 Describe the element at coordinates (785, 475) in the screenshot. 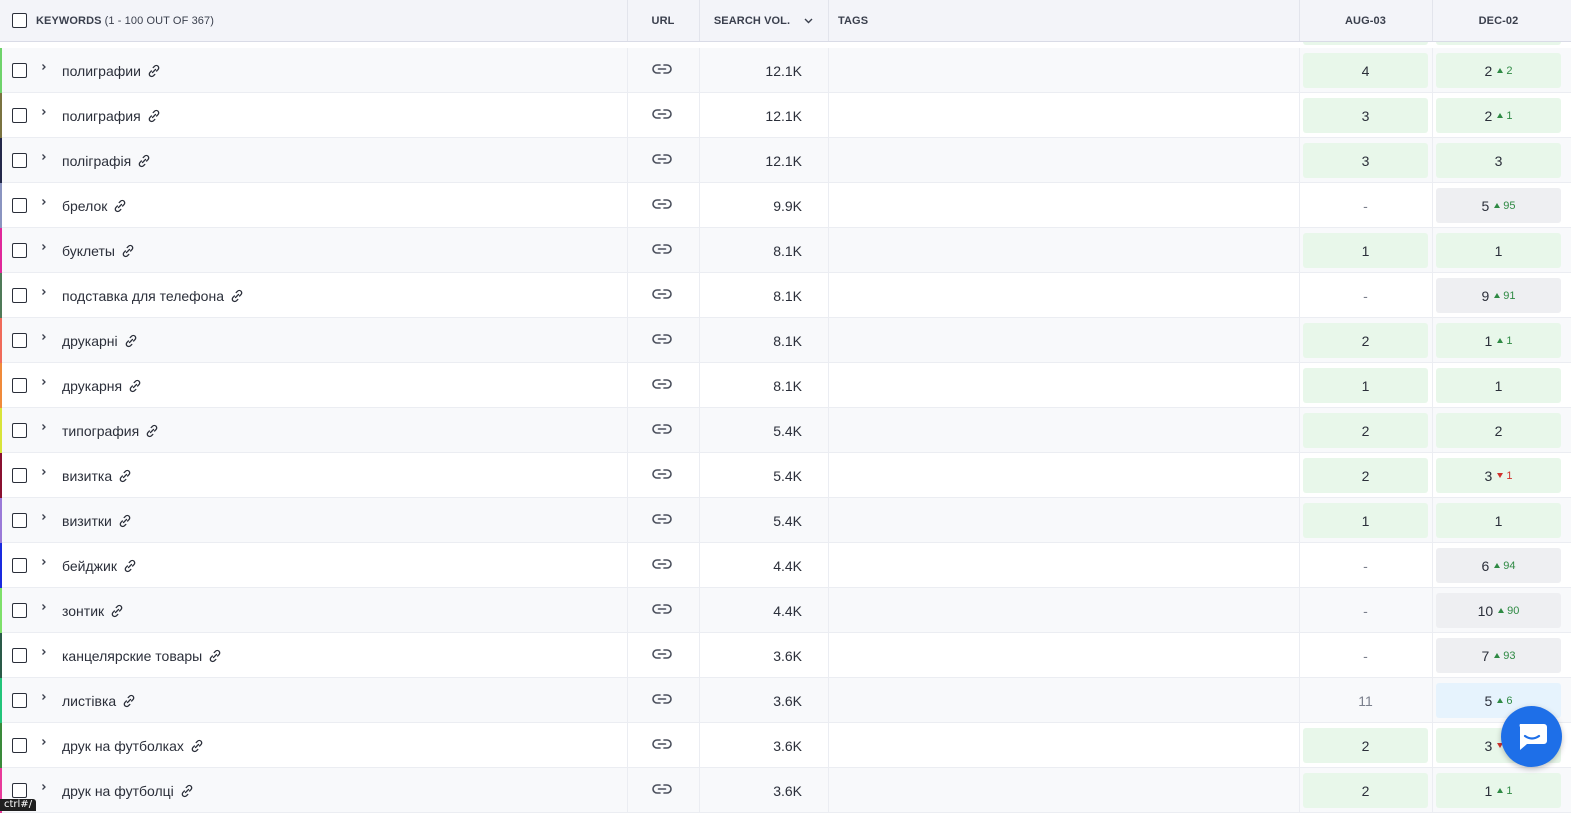

I see `table-row: визитка 5.4K 2 3 1` at that location.